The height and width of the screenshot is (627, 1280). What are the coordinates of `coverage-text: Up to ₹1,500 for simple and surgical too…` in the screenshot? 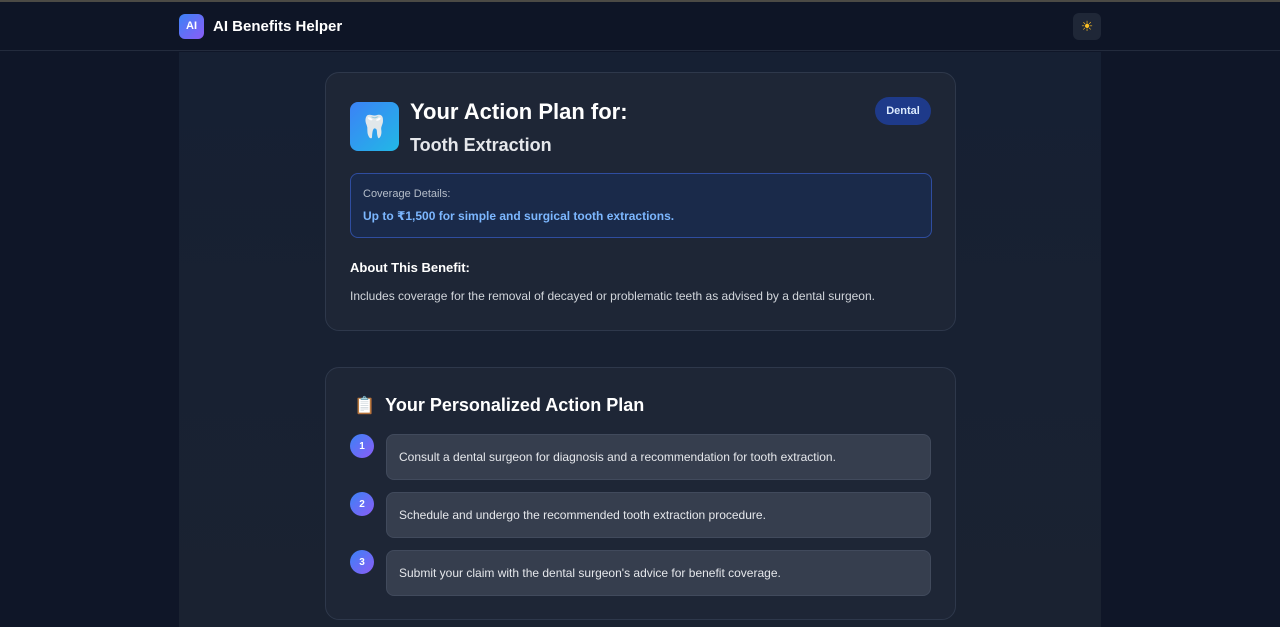 It's located at (519, 216).